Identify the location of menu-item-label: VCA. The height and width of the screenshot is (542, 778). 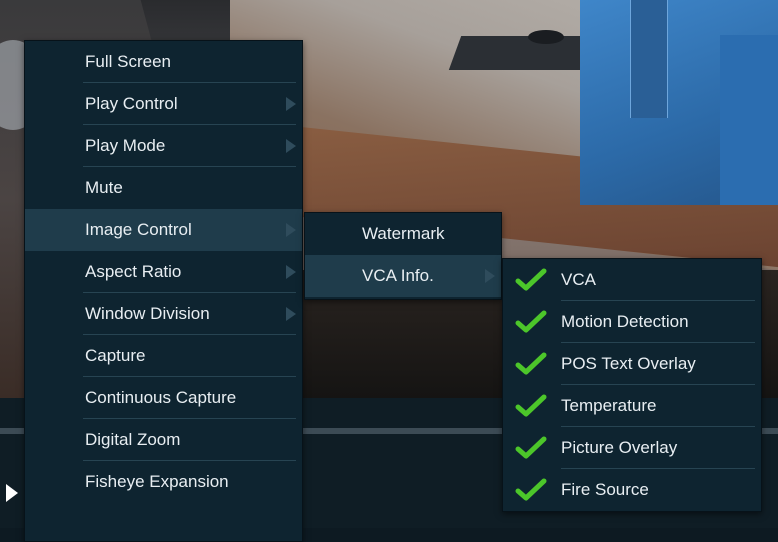
(578, 279).